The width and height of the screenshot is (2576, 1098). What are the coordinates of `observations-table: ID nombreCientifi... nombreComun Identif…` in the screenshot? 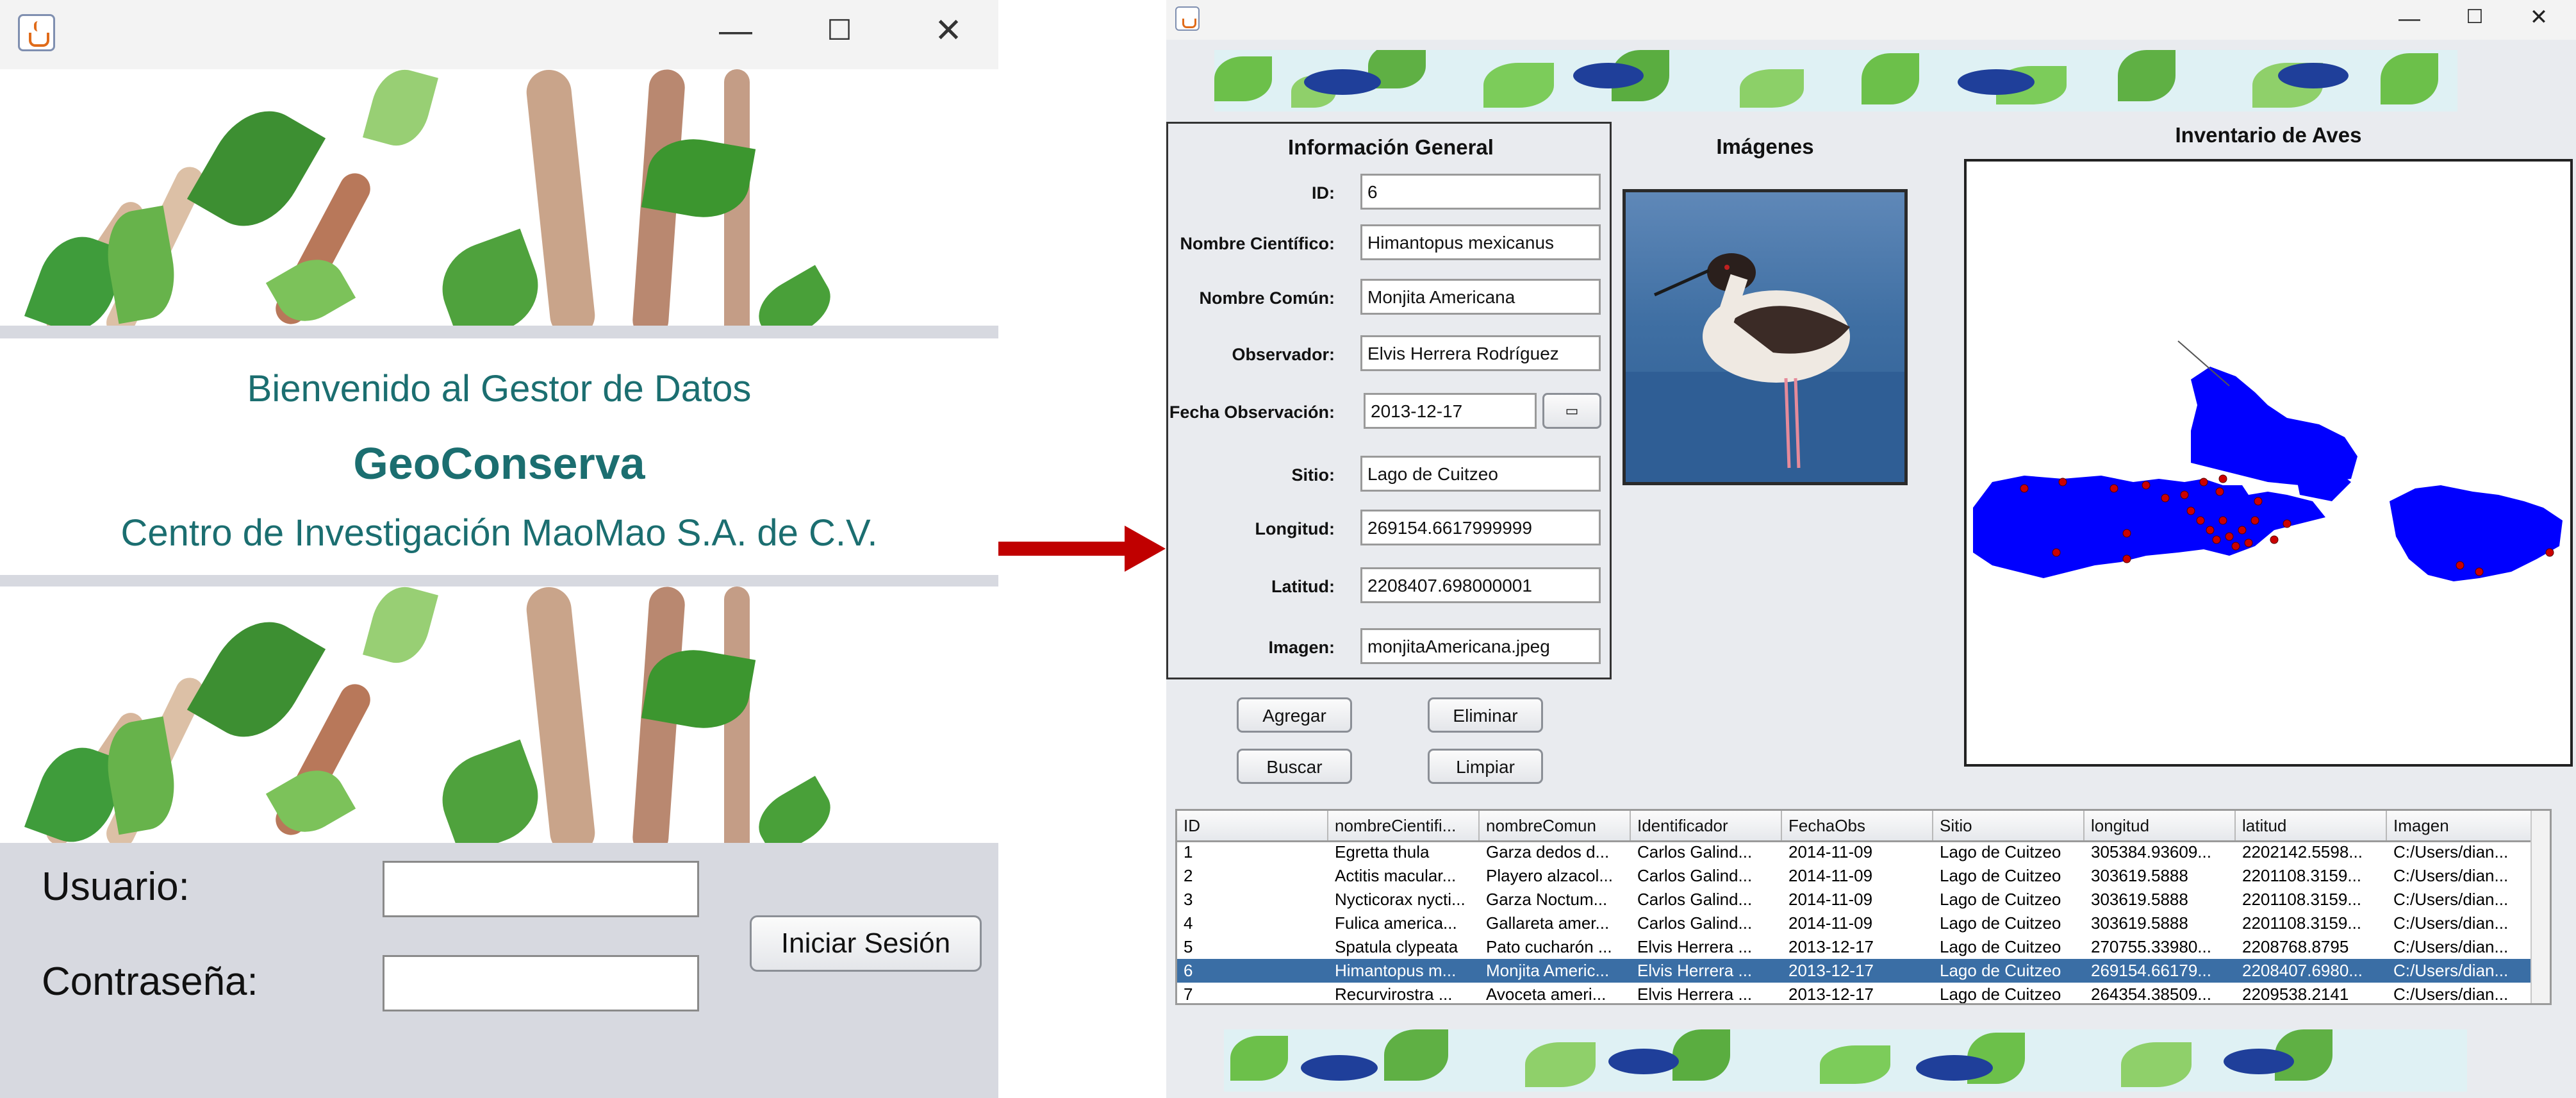 It's located at (1863, 907).